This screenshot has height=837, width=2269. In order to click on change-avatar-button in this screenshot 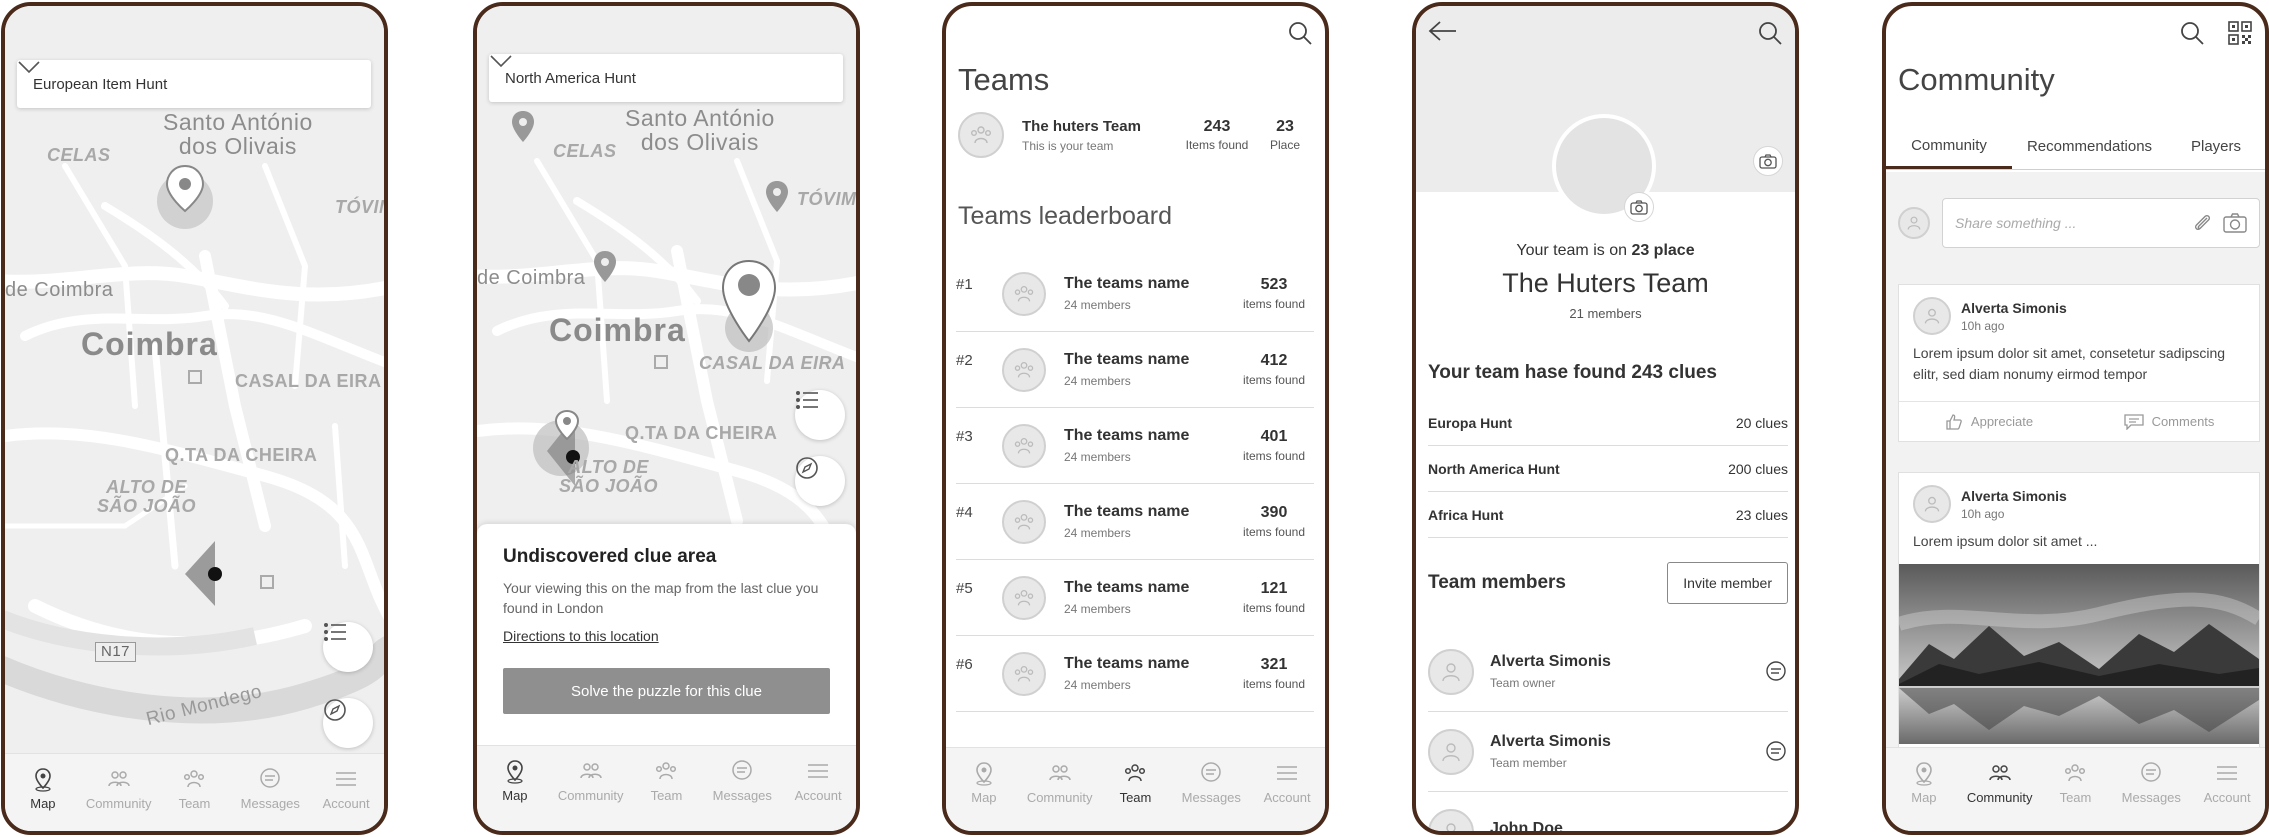, I will do `click(1639, 207)`.